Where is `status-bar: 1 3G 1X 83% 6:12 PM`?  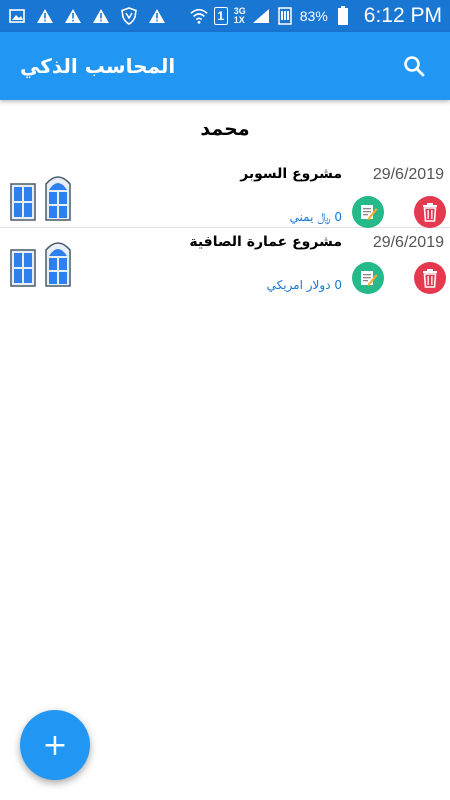
status-bar: 1 3G 1X 83% 6:12 PM is located at coordinates (225, 16).